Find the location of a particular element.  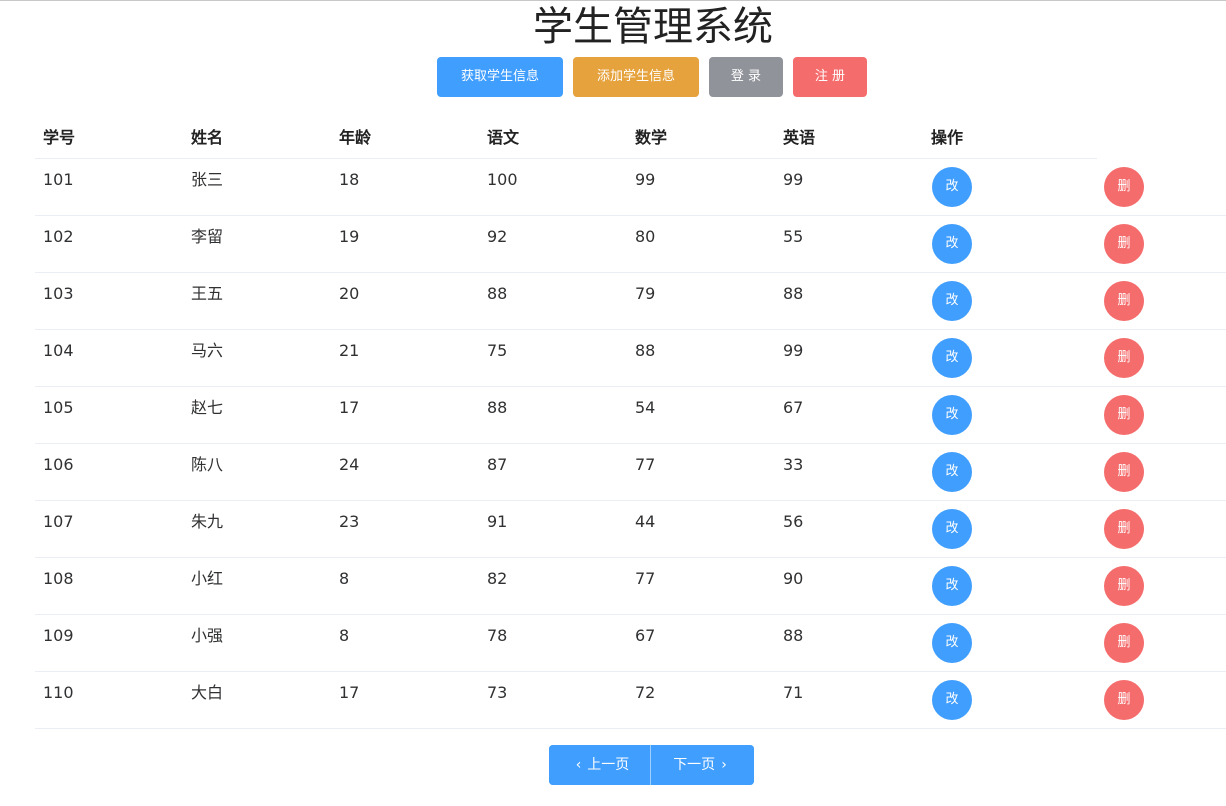

table-row: 107 朱九 23 91 44 56 改 删 is located at coordinates (630, 529).